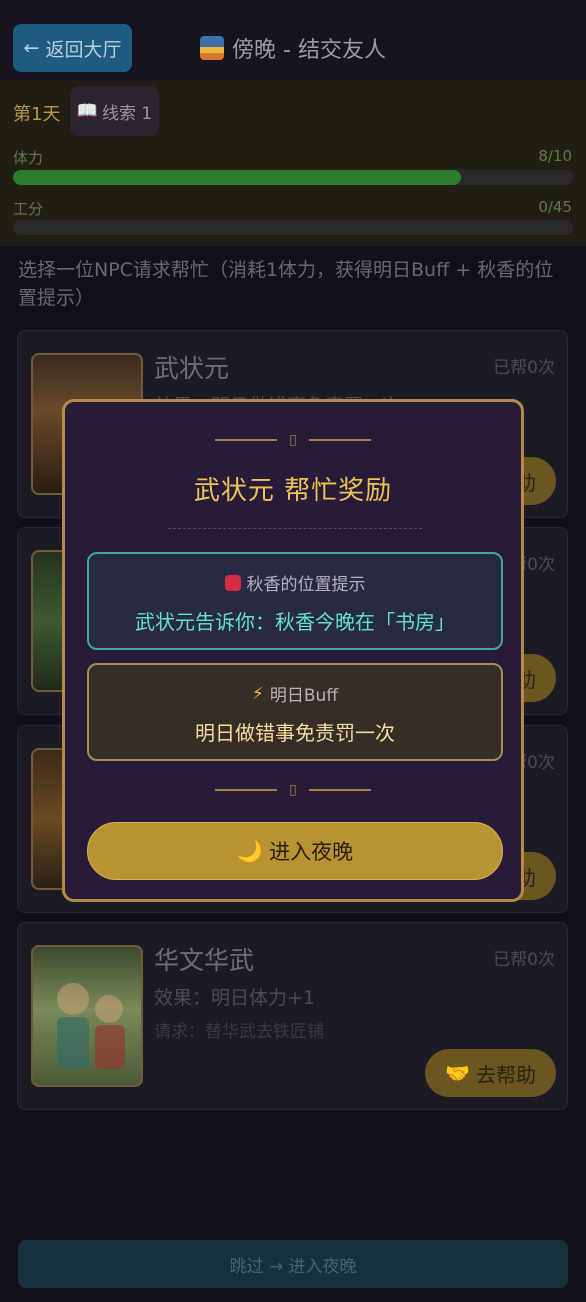 This screenshot has height=1302, width=586. I want to click on buff-box: ⚡ 明日Buff 明日做错事免责罚一次, so click(295, 712).